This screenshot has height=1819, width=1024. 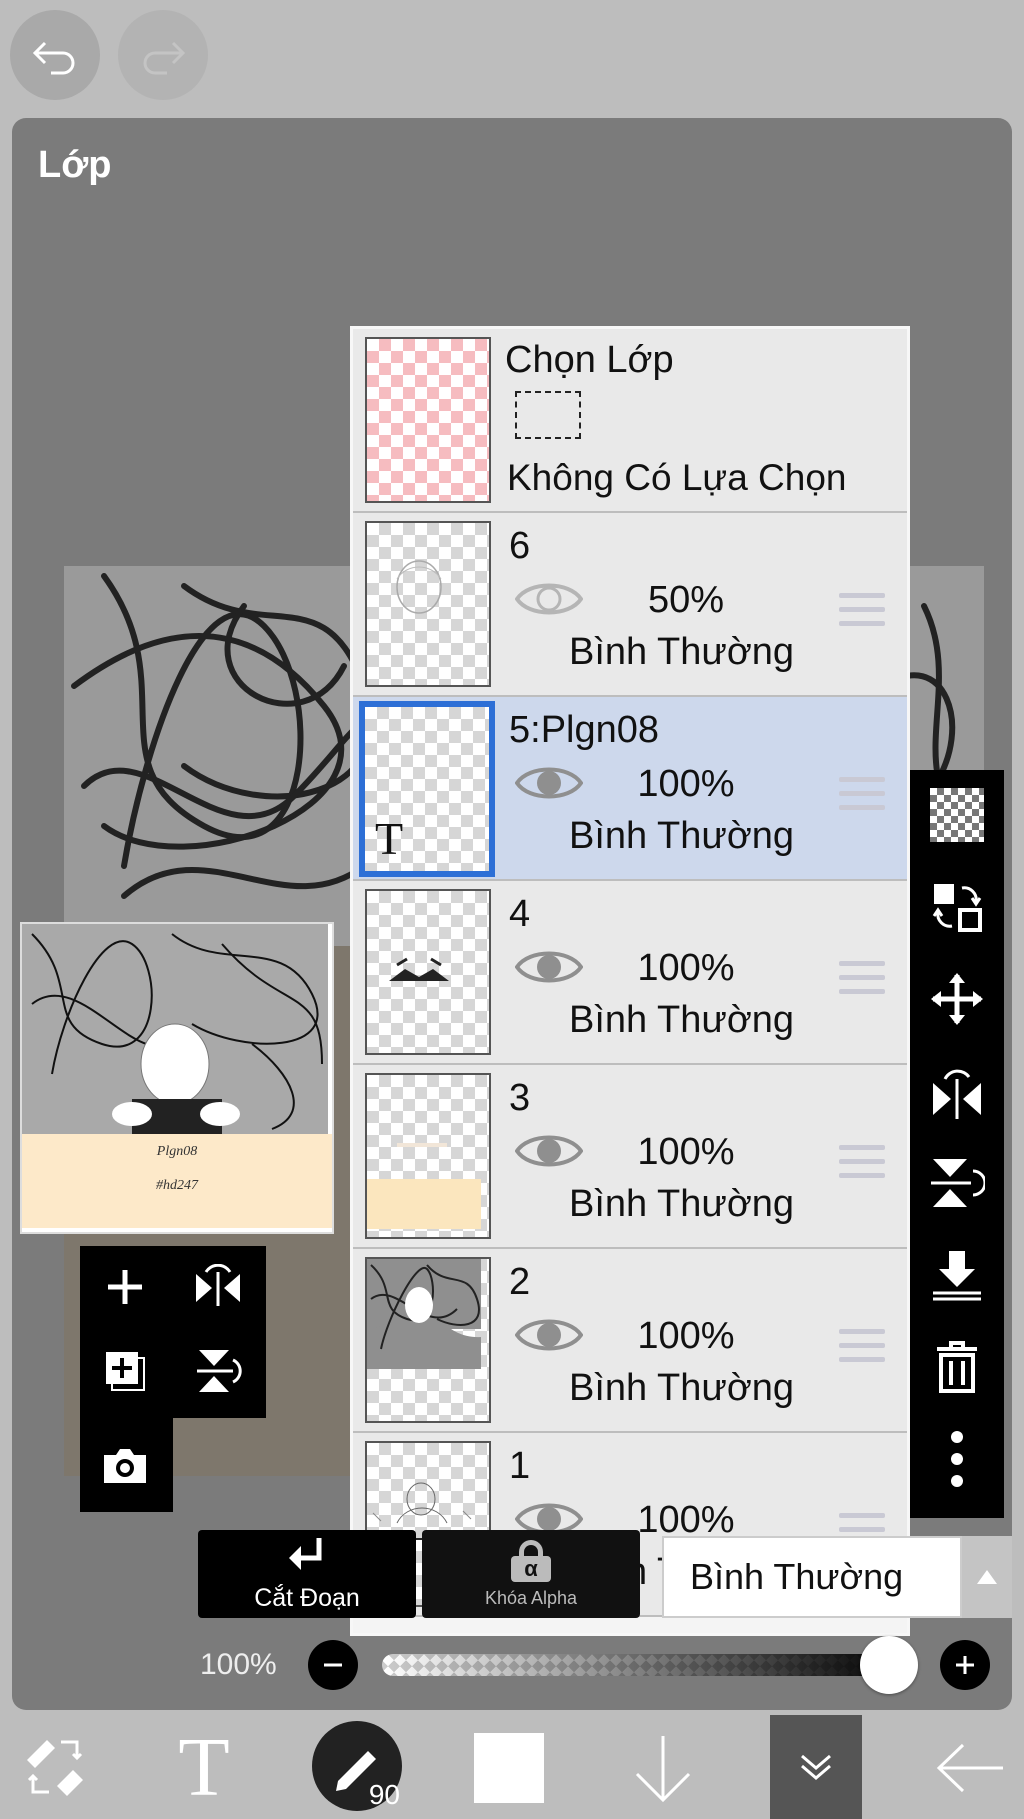 I want to click on camera-button, so click(x=125, y=1465).